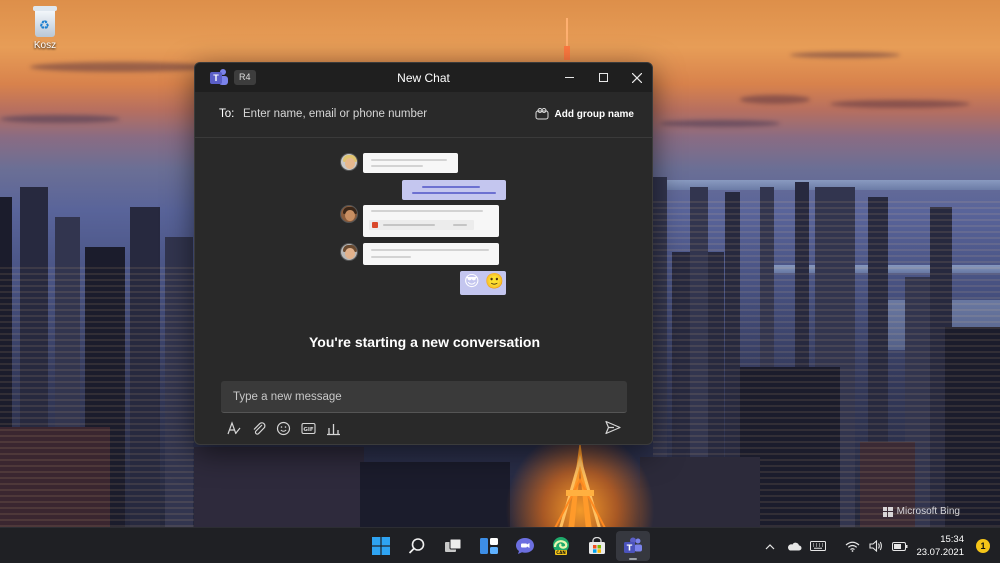 The height and width of the screenshot is (563, 1000). I want to click on to-label: To:, so click(227, 114).